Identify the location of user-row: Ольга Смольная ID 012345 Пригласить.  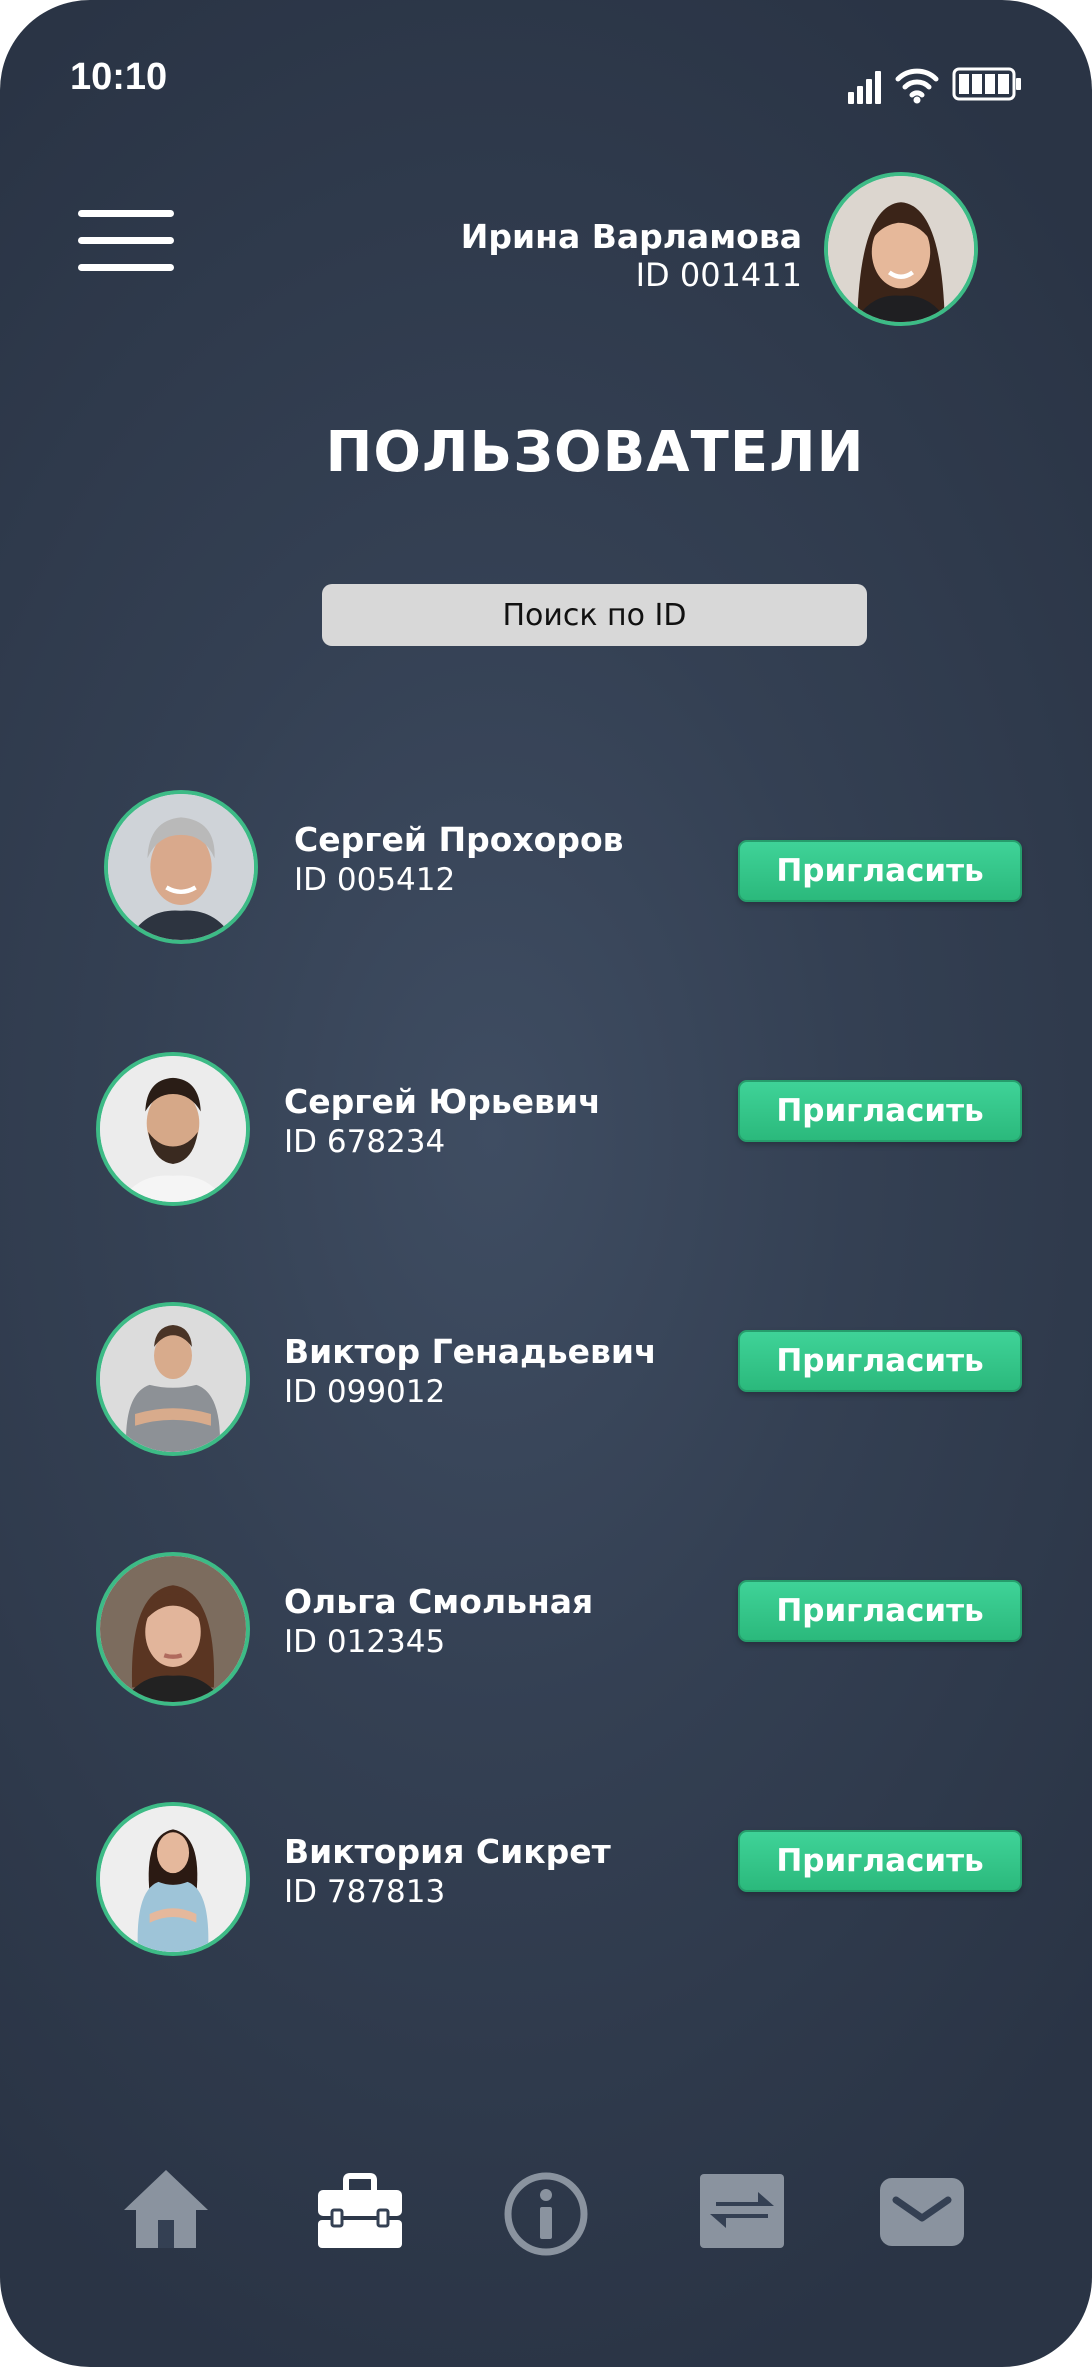
(546, 1628).